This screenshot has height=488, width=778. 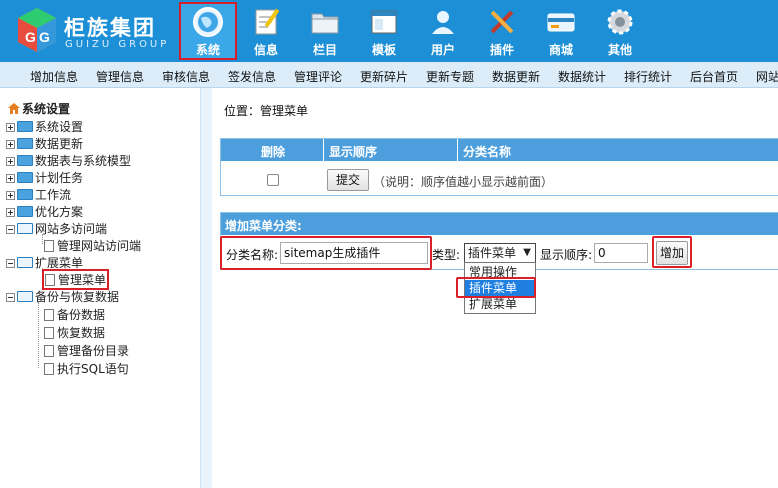 I want to click on logo-name: 柜族集团, so click(x=110, y=28).